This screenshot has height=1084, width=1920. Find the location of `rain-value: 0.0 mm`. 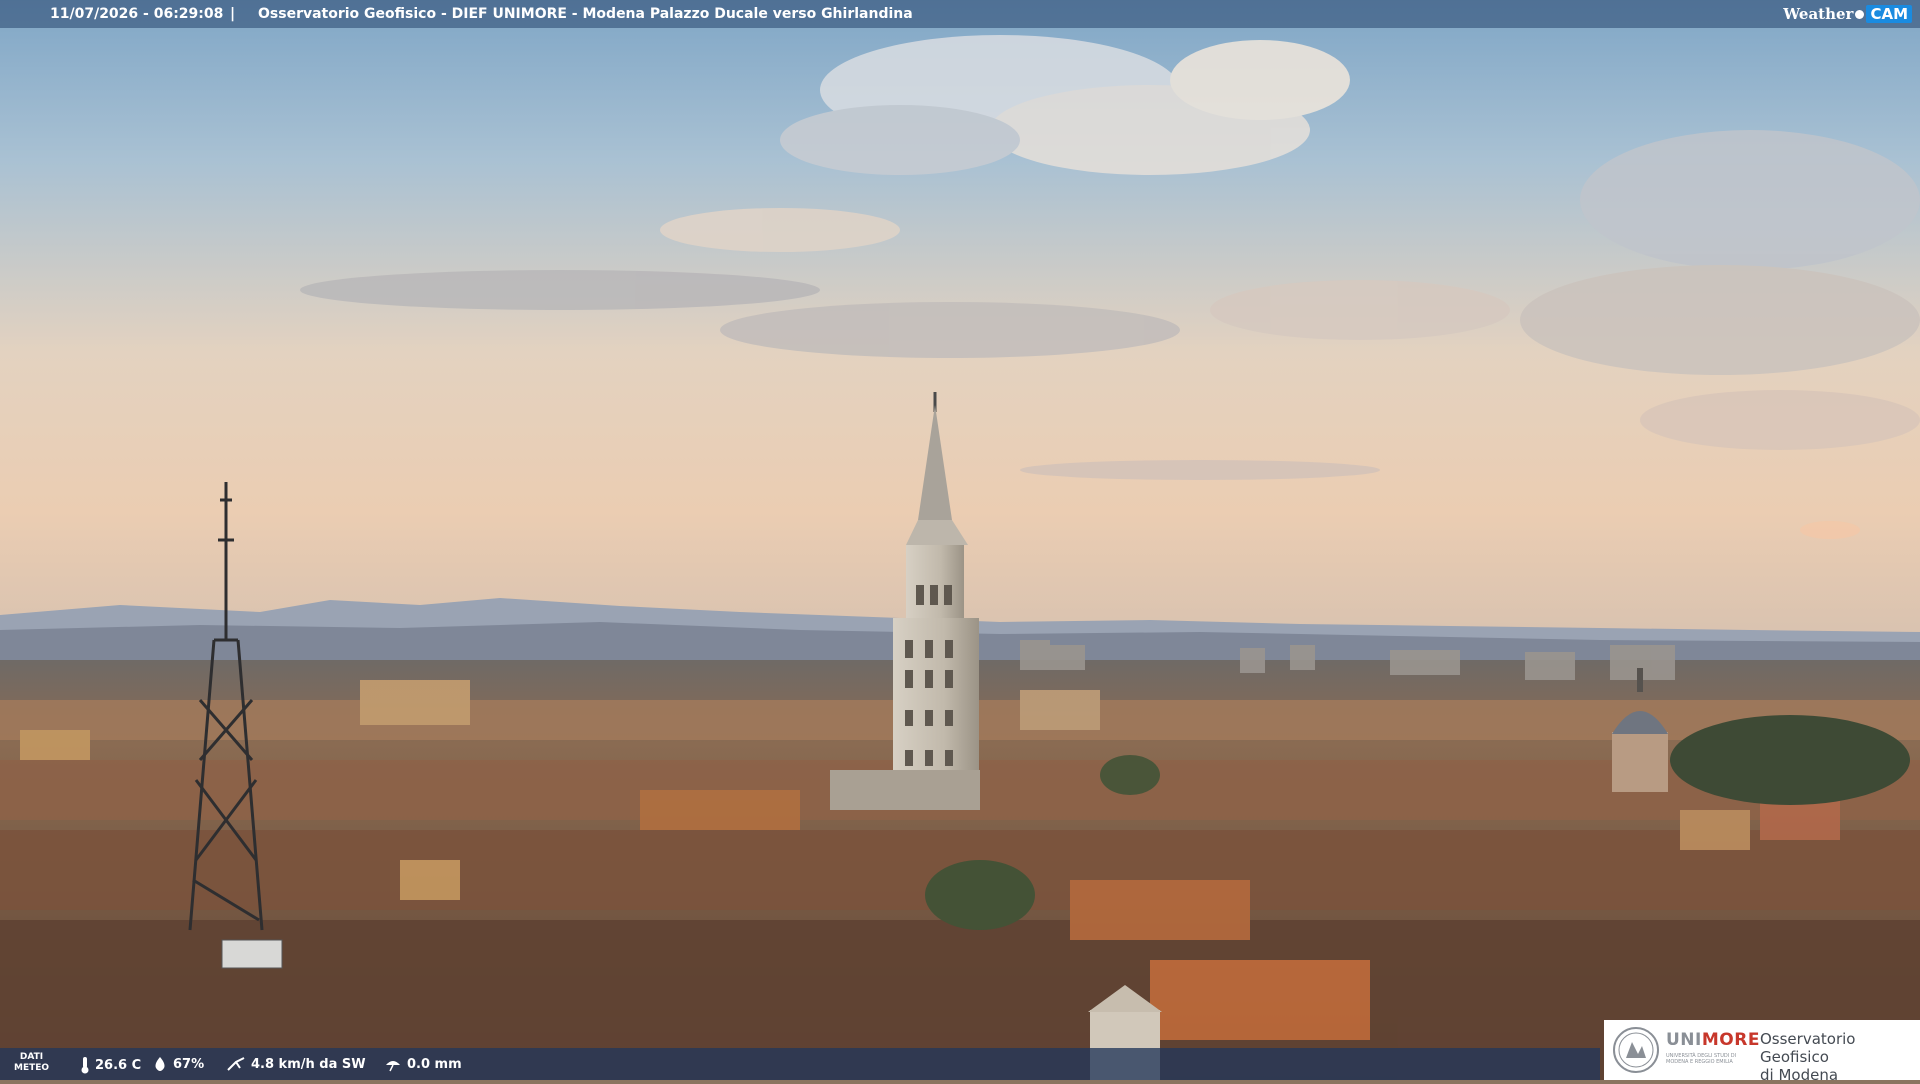

rain-value: 0.0 mm is located at coordinates (434, 1064).